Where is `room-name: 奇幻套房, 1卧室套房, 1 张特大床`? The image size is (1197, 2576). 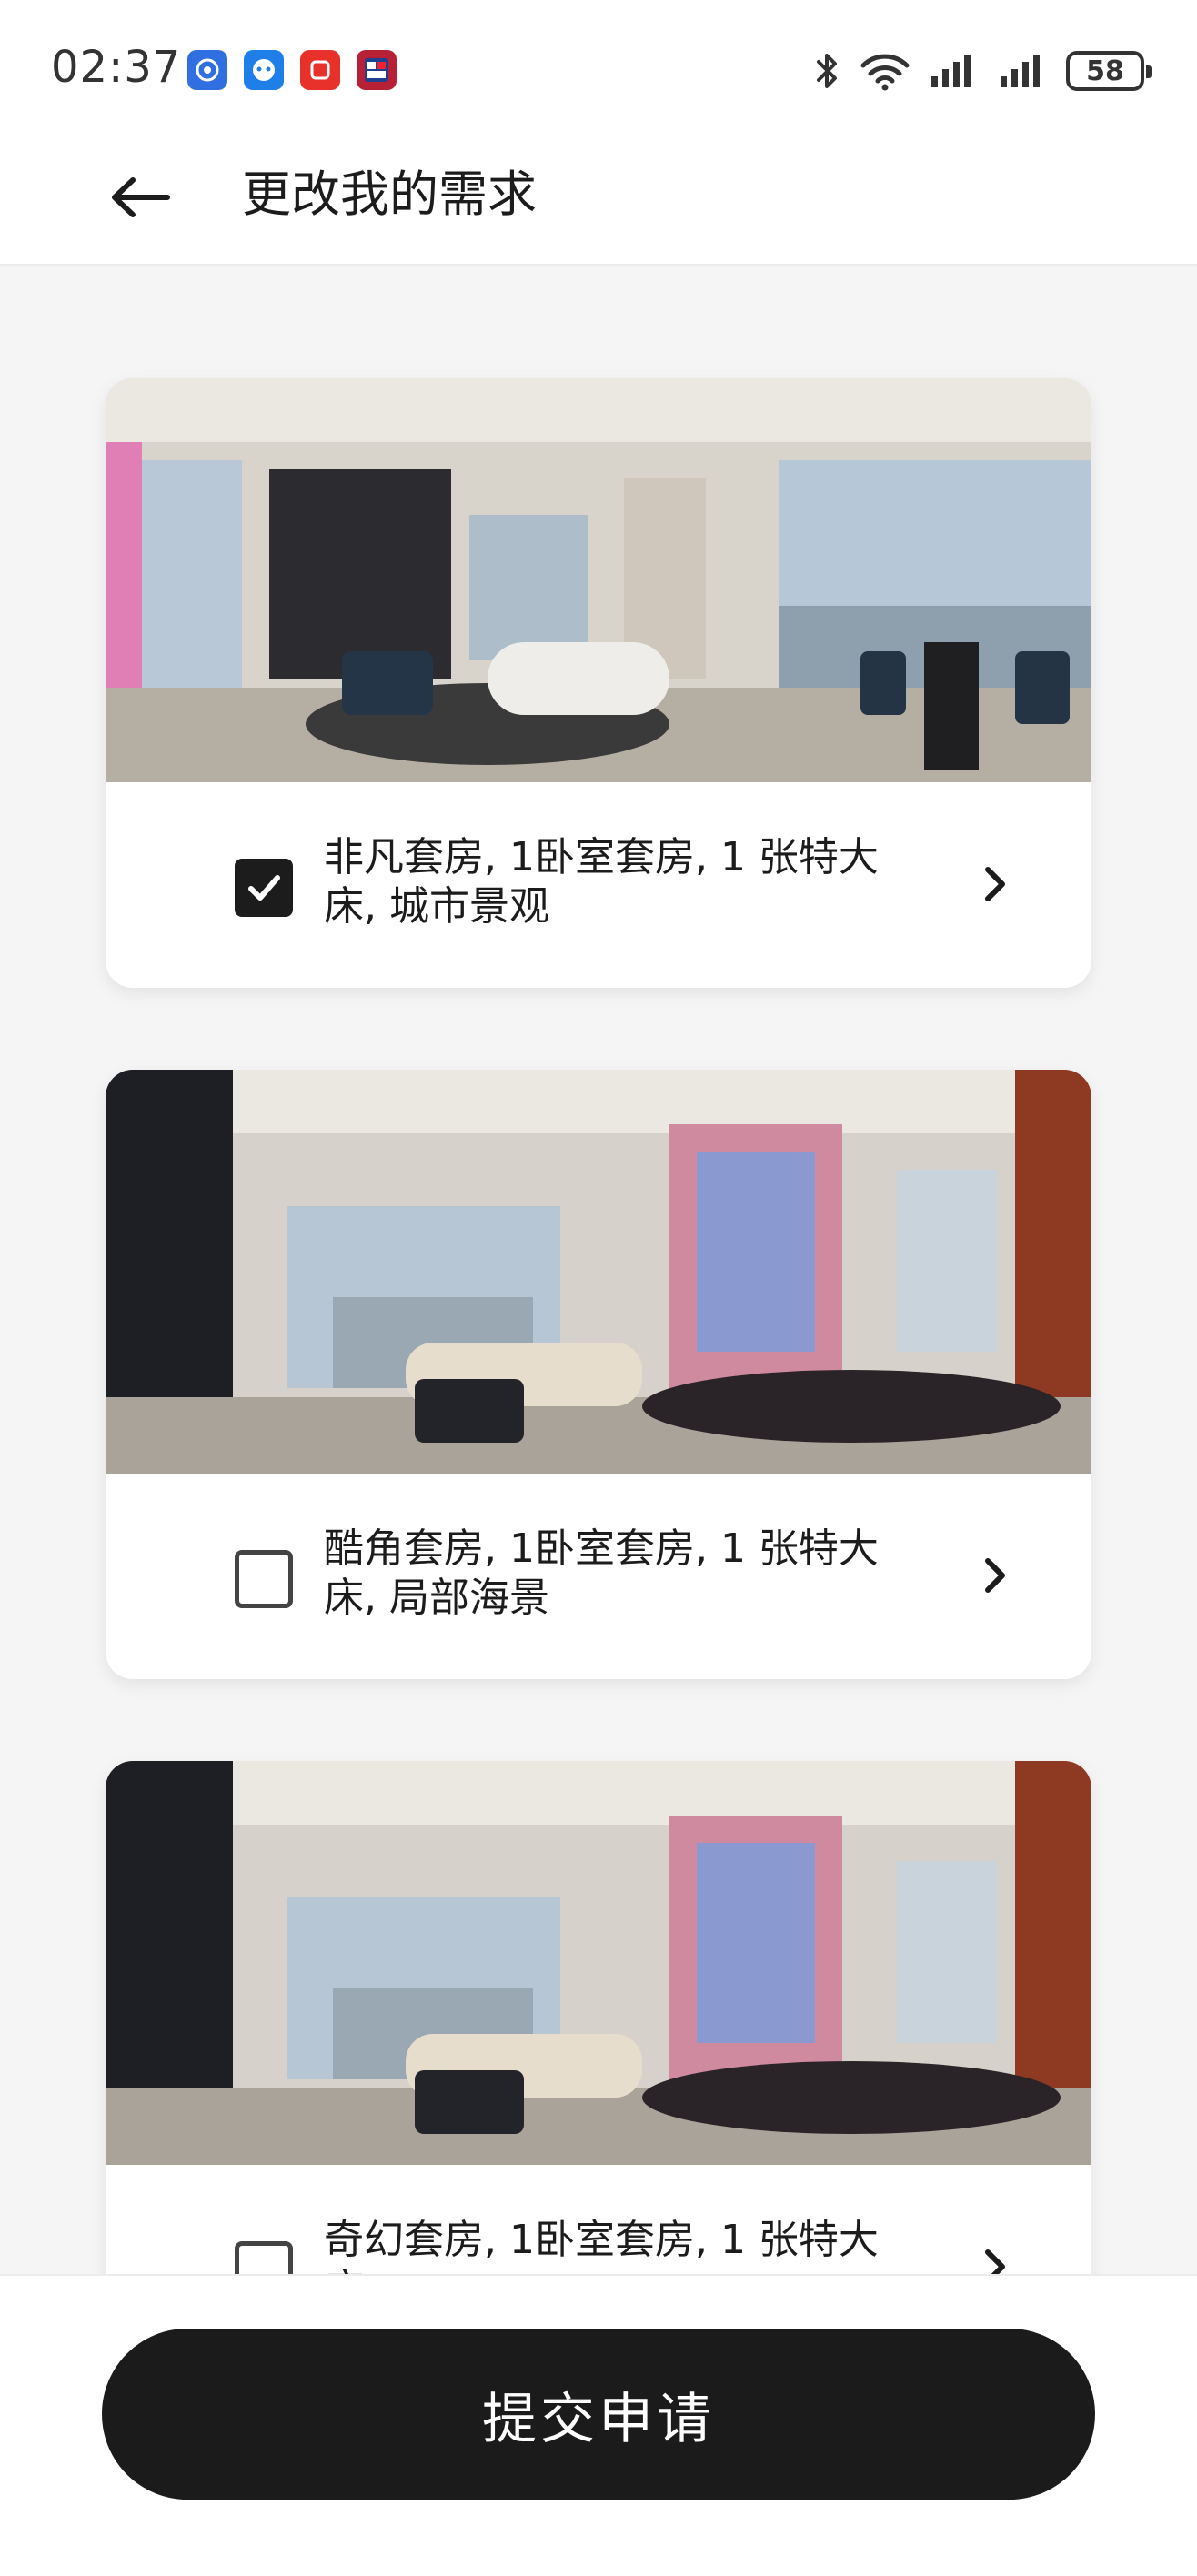
room-name: 奇幻套房, 1卧室套房, 1 张特大床 is located at coordinates (601, 2245).